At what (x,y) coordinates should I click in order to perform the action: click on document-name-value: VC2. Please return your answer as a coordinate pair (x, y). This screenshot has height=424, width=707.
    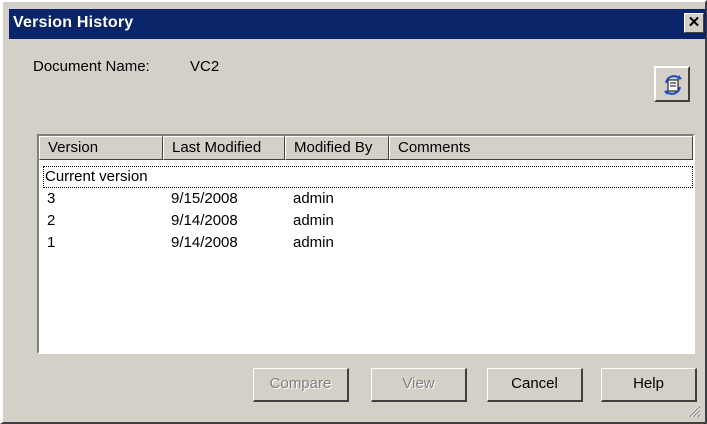
    Looking at the image, I should click on (205, 66).